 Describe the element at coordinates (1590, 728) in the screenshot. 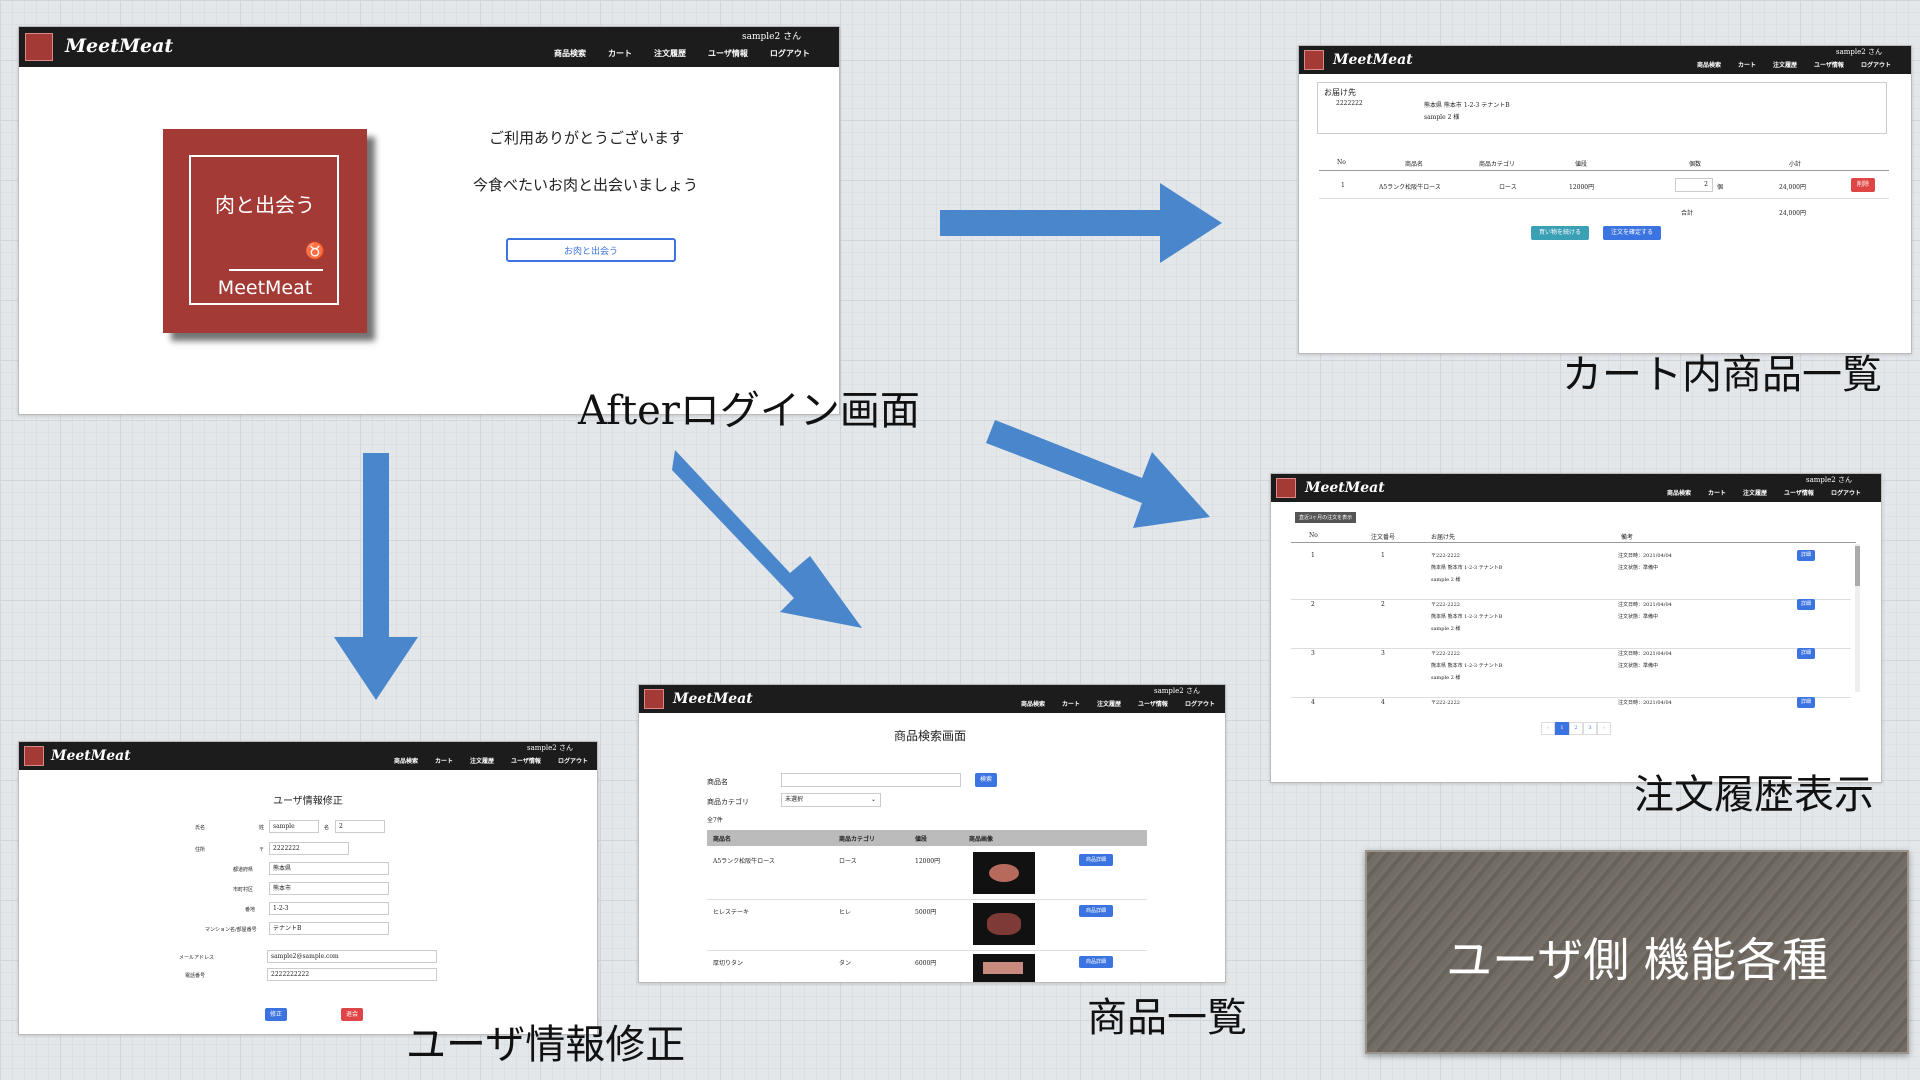

I see `page-3: 3` at that location.